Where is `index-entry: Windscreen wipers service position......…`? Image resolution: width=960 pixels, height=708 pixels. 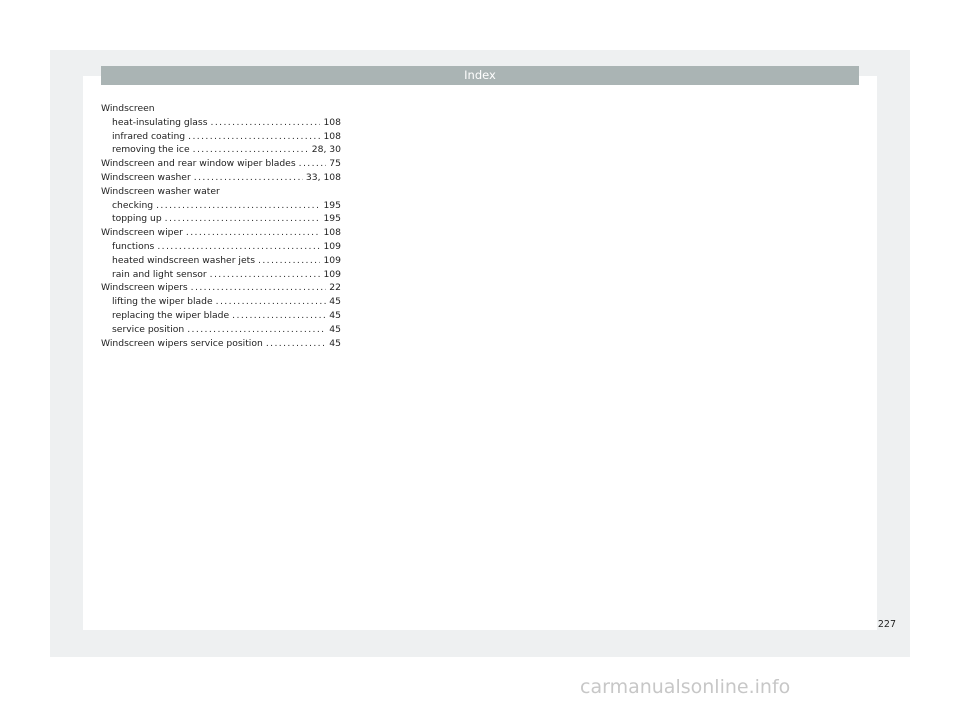 index-entry: Windscreen wipers service position......… is located at coordinates (221, 344).